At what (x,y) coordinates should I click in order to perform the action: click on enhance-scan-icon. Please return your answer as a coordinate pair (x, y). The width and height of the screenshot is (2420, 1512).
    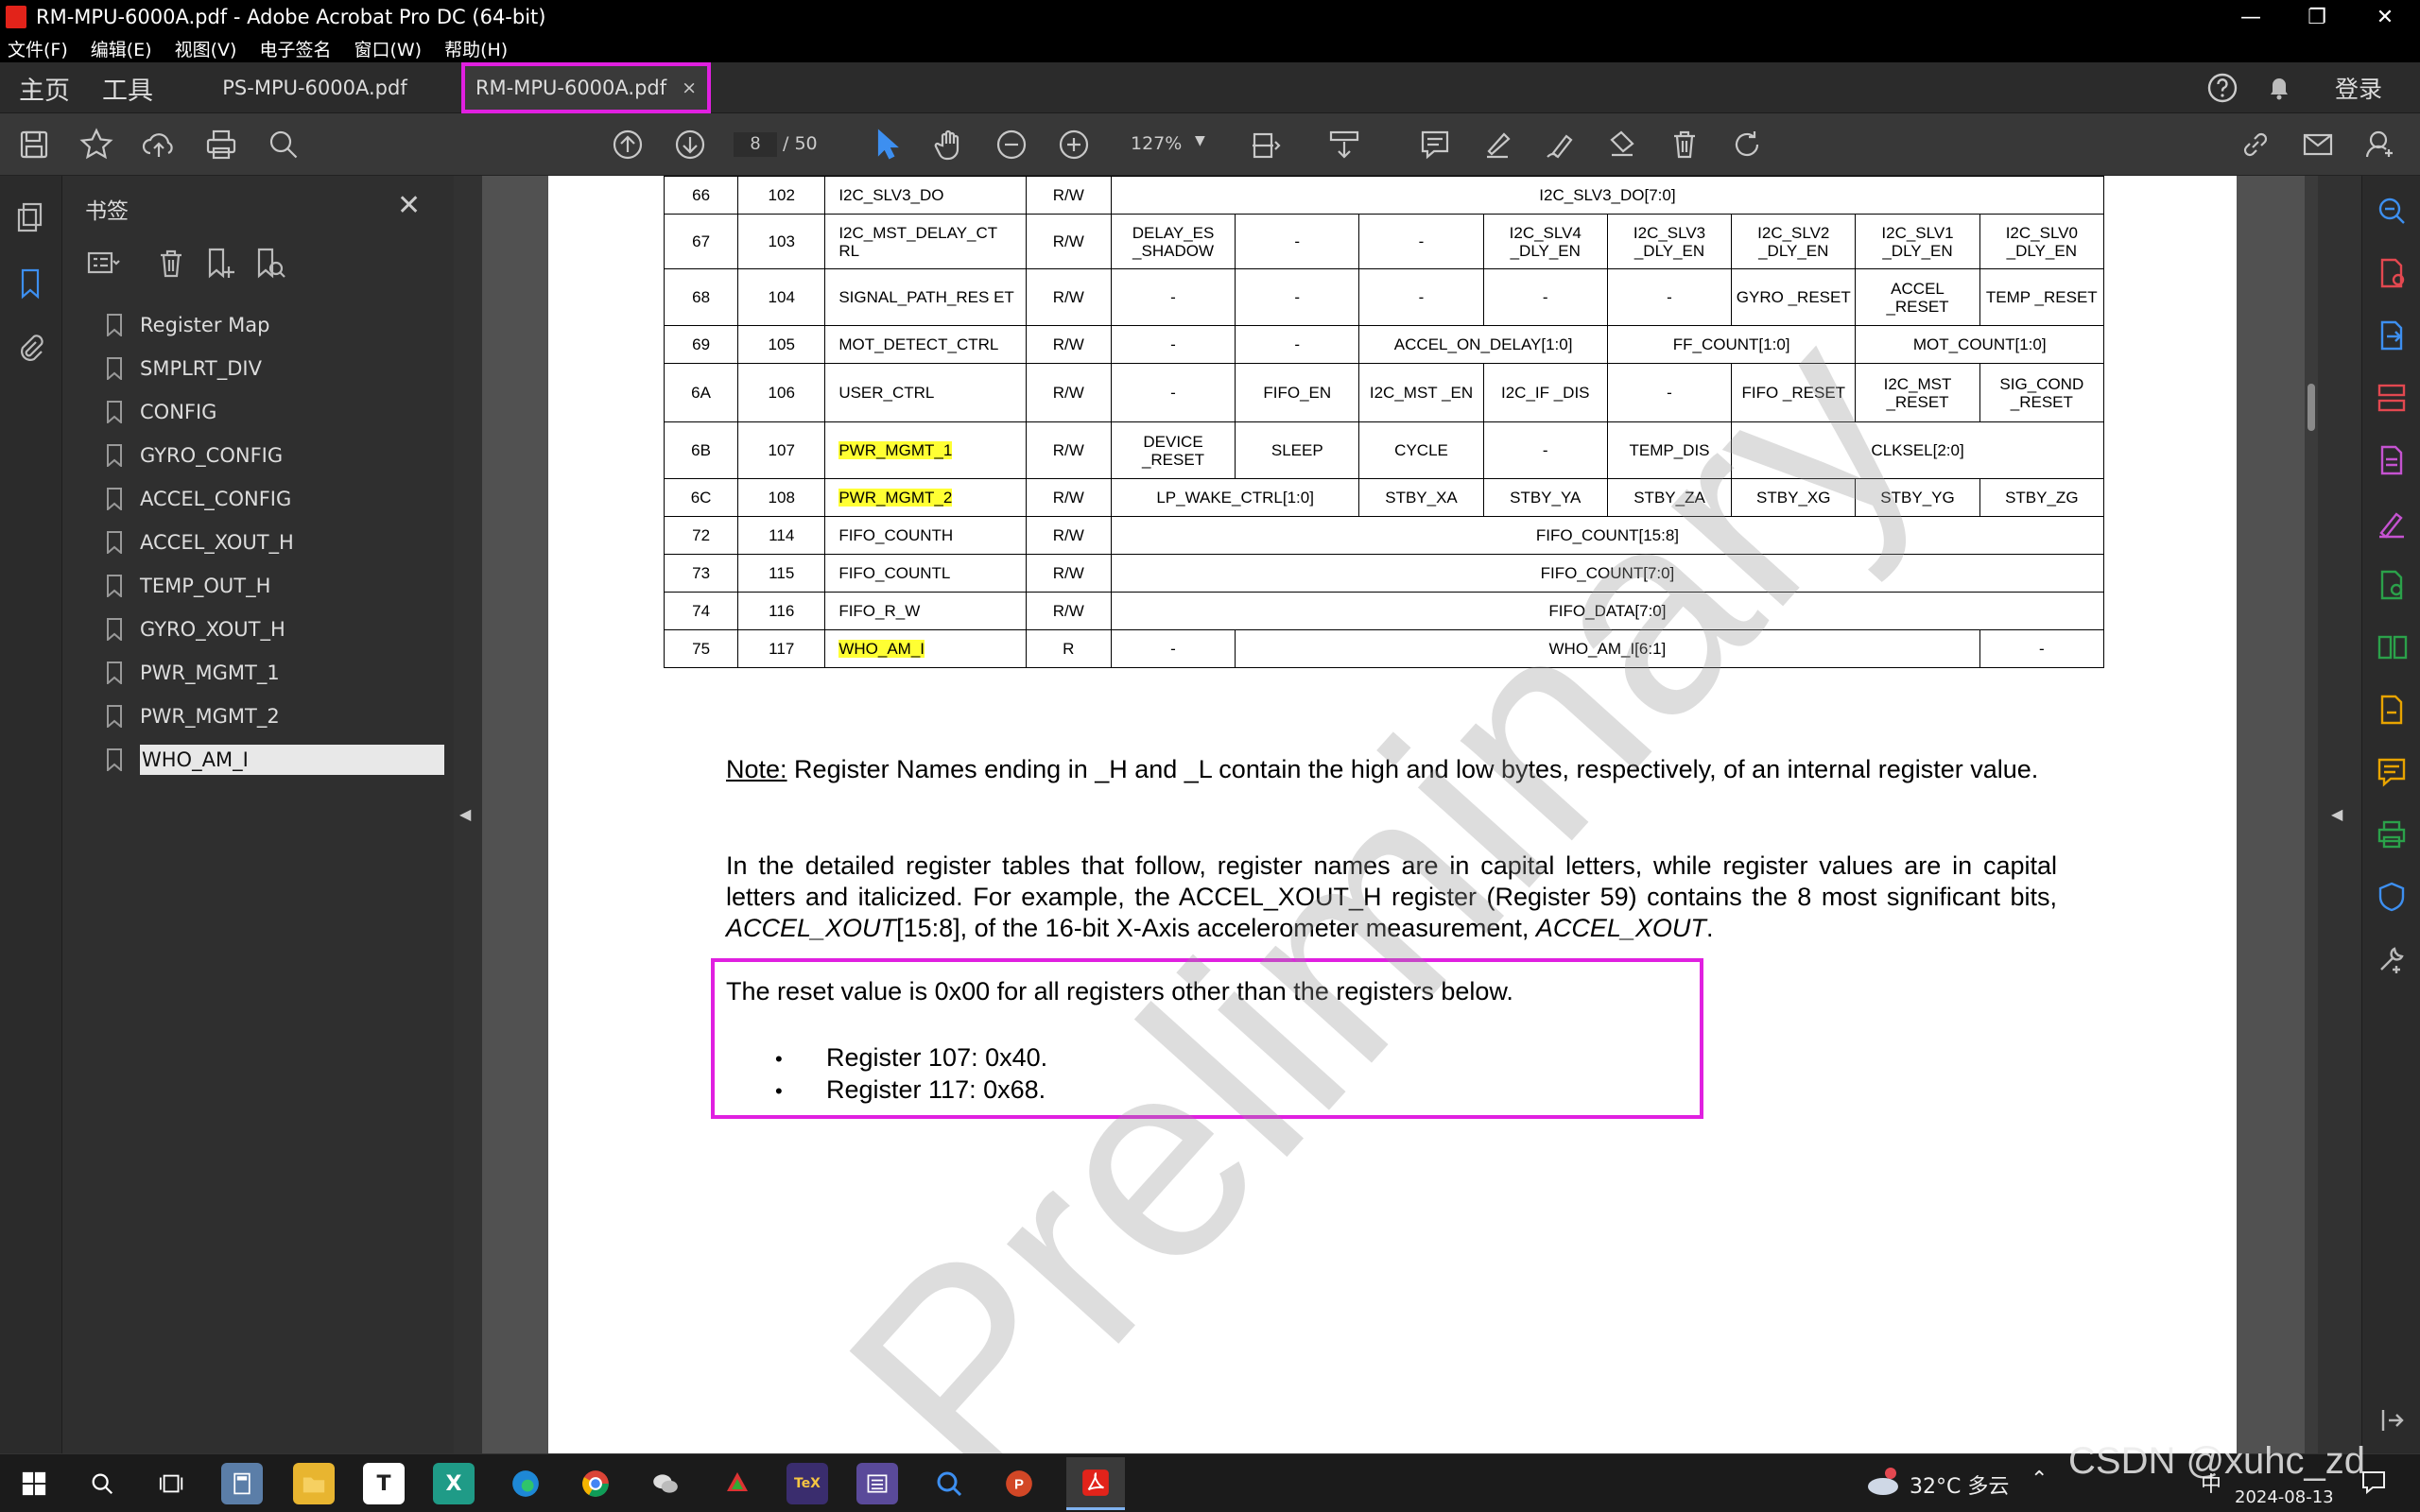
    Looking at the image, I should click on (2393, 212).